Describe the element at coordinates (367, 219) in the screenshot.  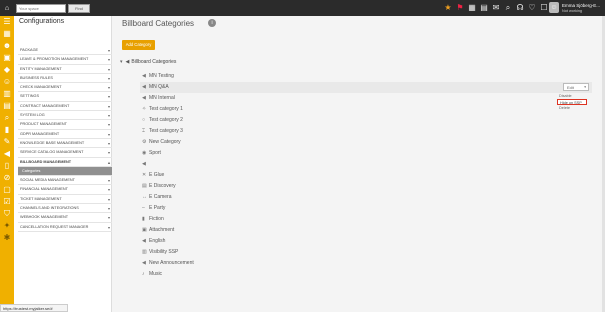
I see `tree-item: ▮ Fiction` at that location.